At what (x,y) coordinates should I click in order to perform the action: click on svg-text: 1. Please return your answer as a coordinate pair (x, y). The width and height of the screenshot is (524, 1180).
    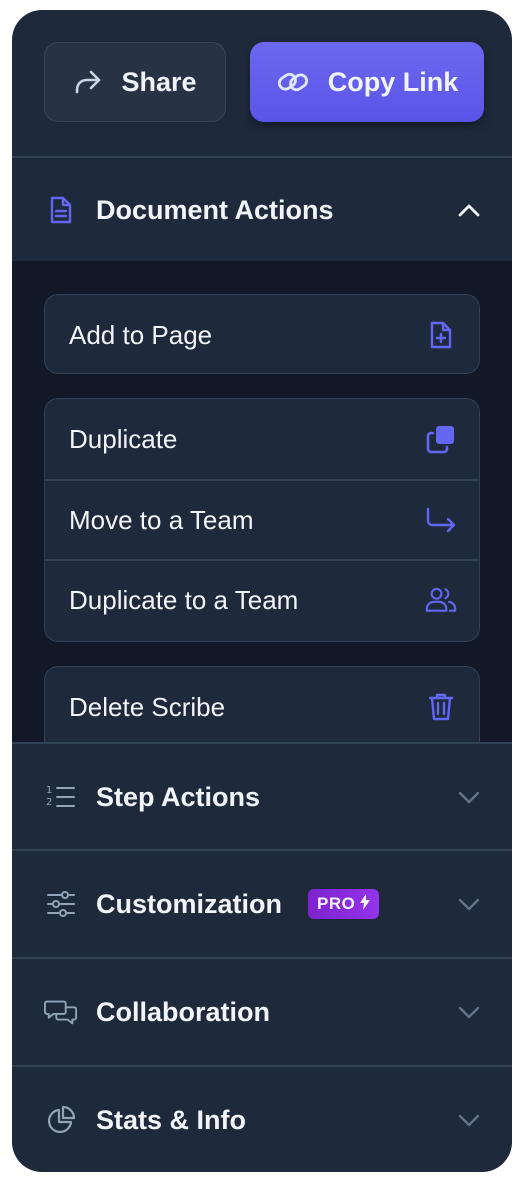
    Looking at the image, I should click on (49, 790).